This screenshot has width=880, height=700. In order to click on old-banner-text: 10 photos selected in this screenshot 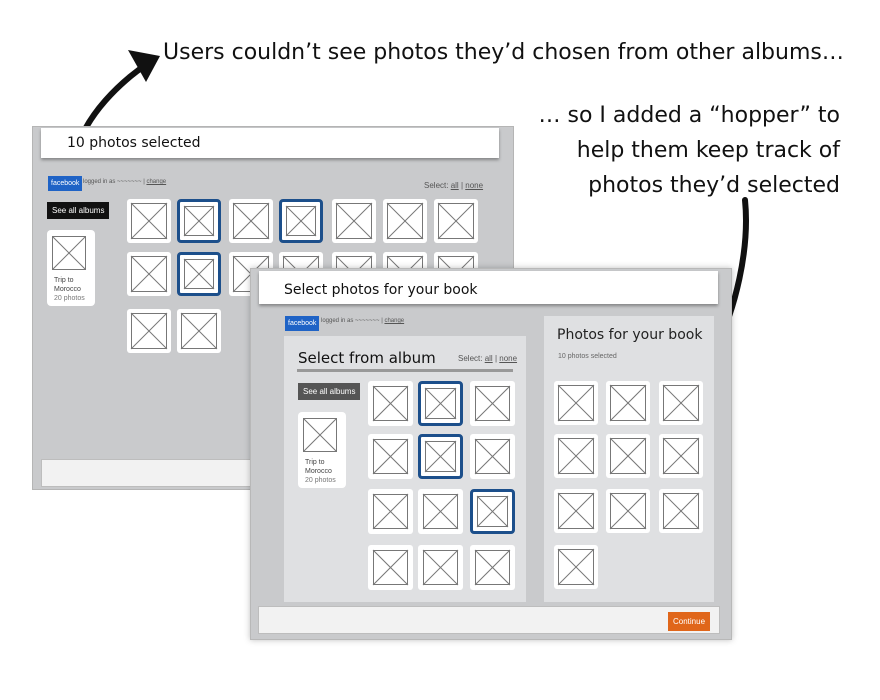, I will do `click(134, 143)`.